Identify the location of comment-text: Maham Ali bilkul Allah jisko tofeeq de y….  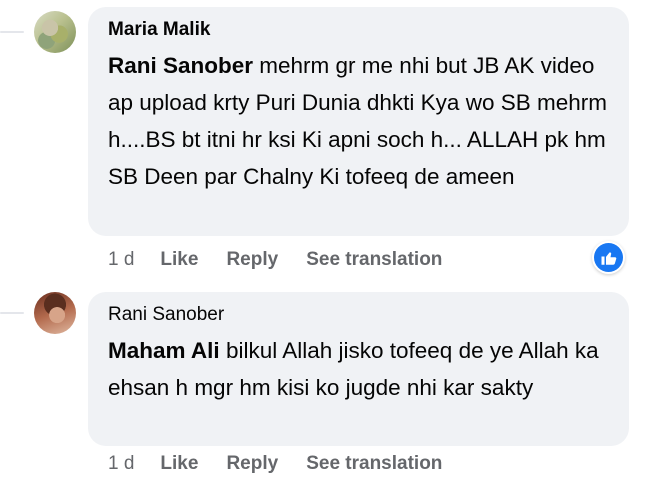
(360, 369).